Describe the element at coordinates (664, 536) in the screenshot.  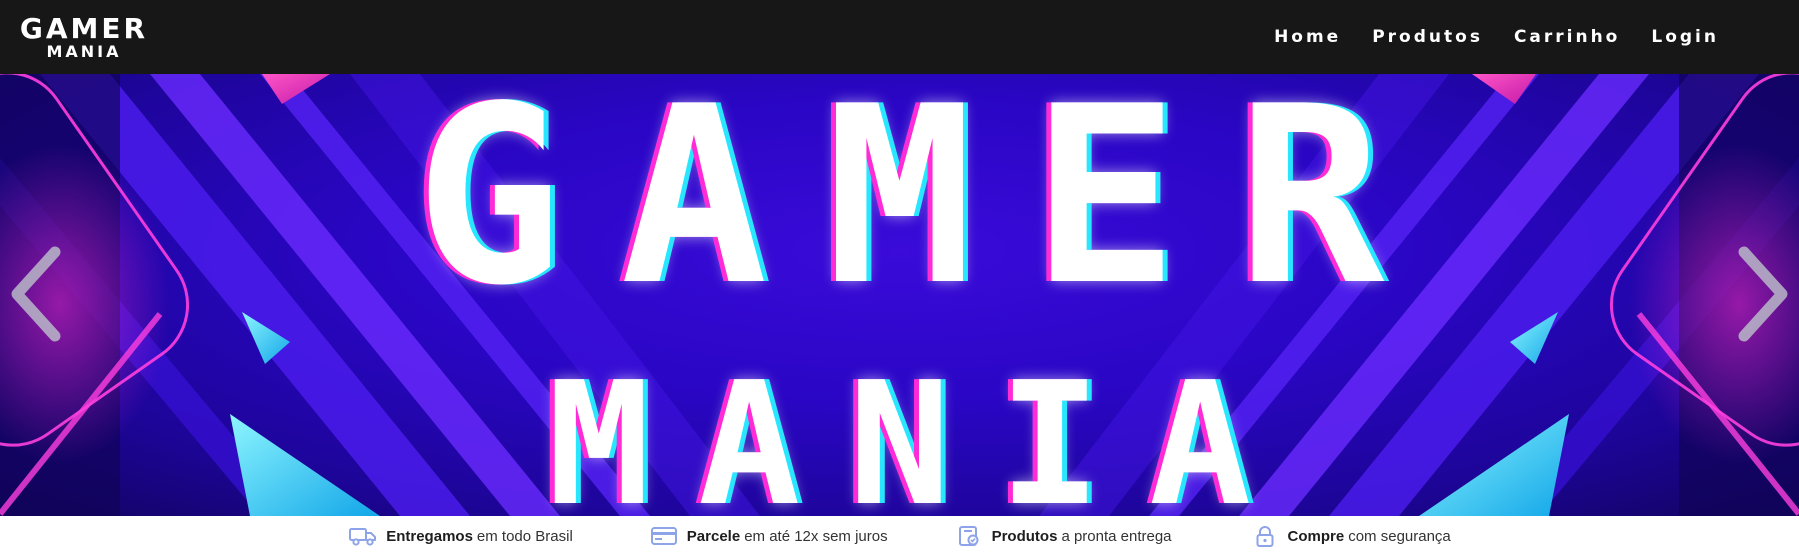
I see `credit-card-icon` at that location.